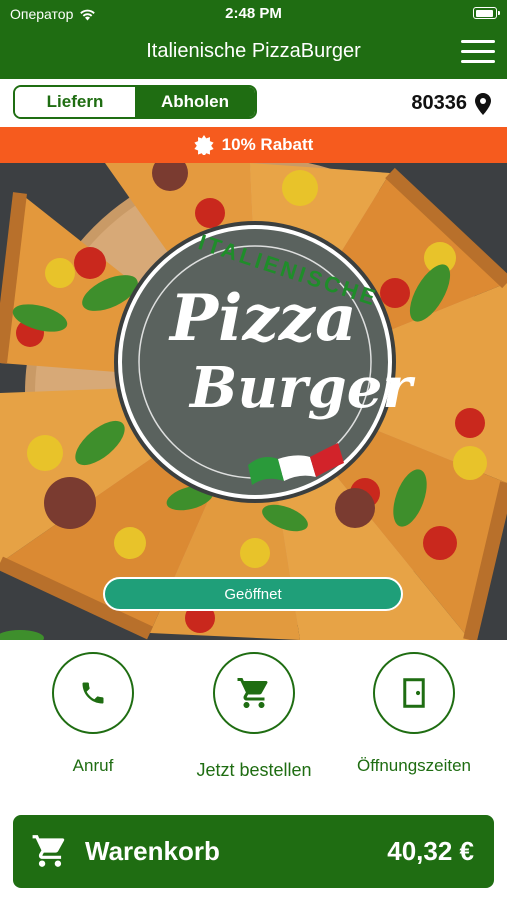  Describe the element at coordinates (263, 318) in the screenshot. I see `logo-word-pizza: Pizza` at that location.